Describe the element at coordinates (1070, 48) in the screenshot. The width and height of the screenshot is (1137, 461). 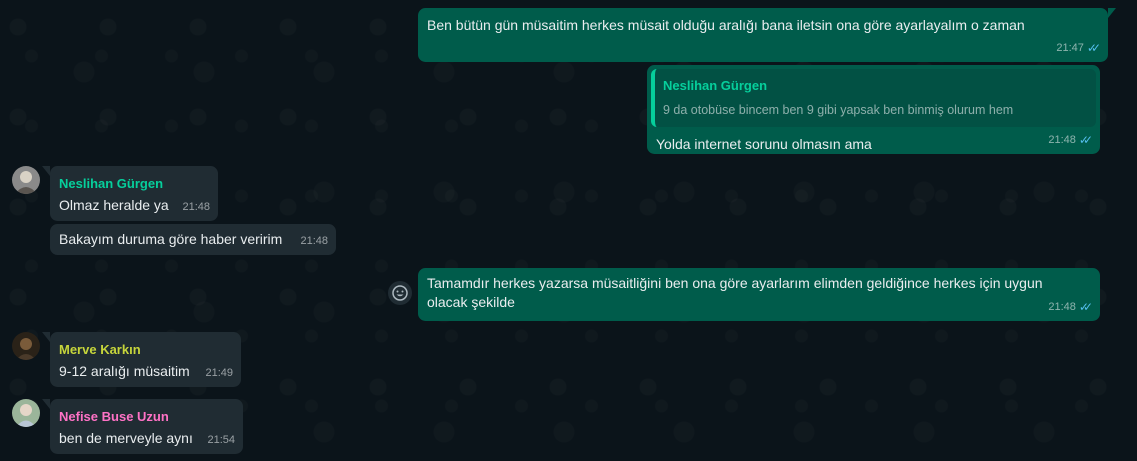
I see `message-time: 21:47` at that location.